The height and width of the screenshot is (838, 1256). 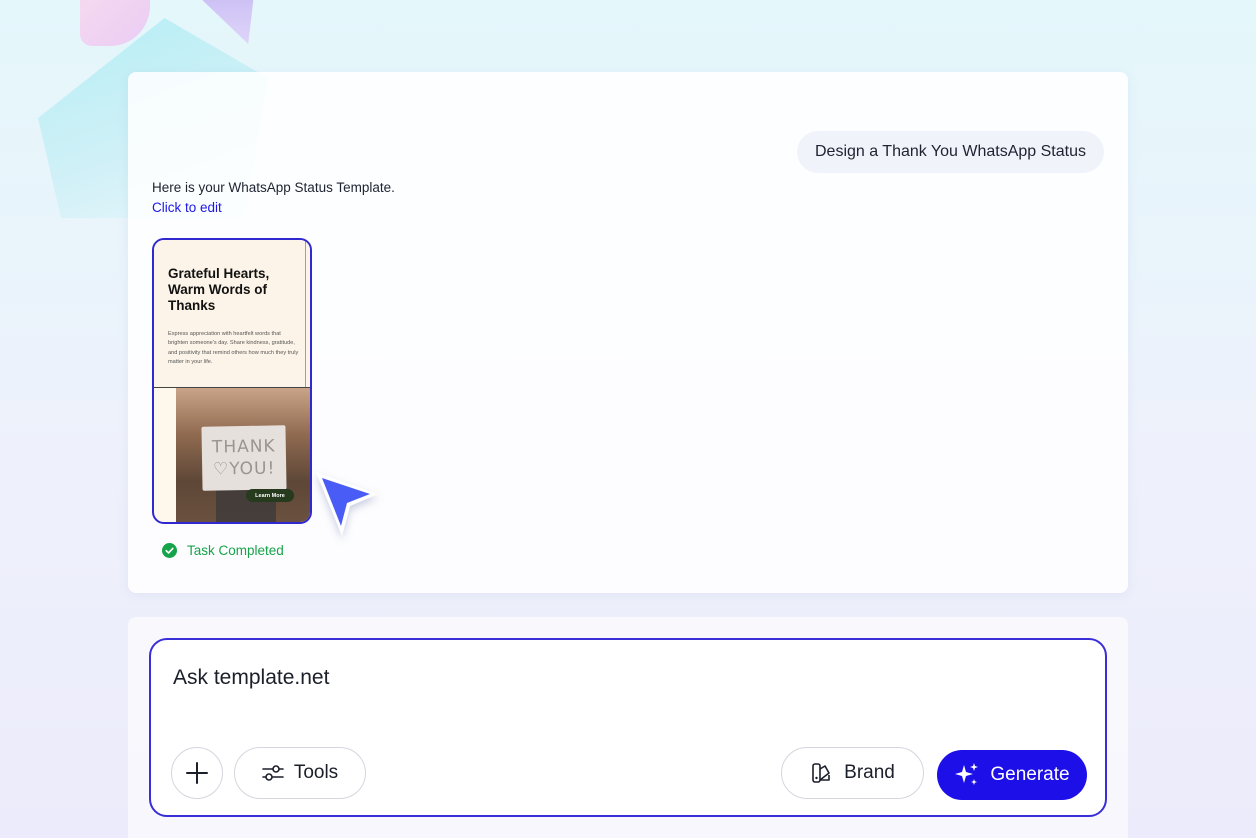 I want to click on sparkles-icon, so click(x=967, y=774).